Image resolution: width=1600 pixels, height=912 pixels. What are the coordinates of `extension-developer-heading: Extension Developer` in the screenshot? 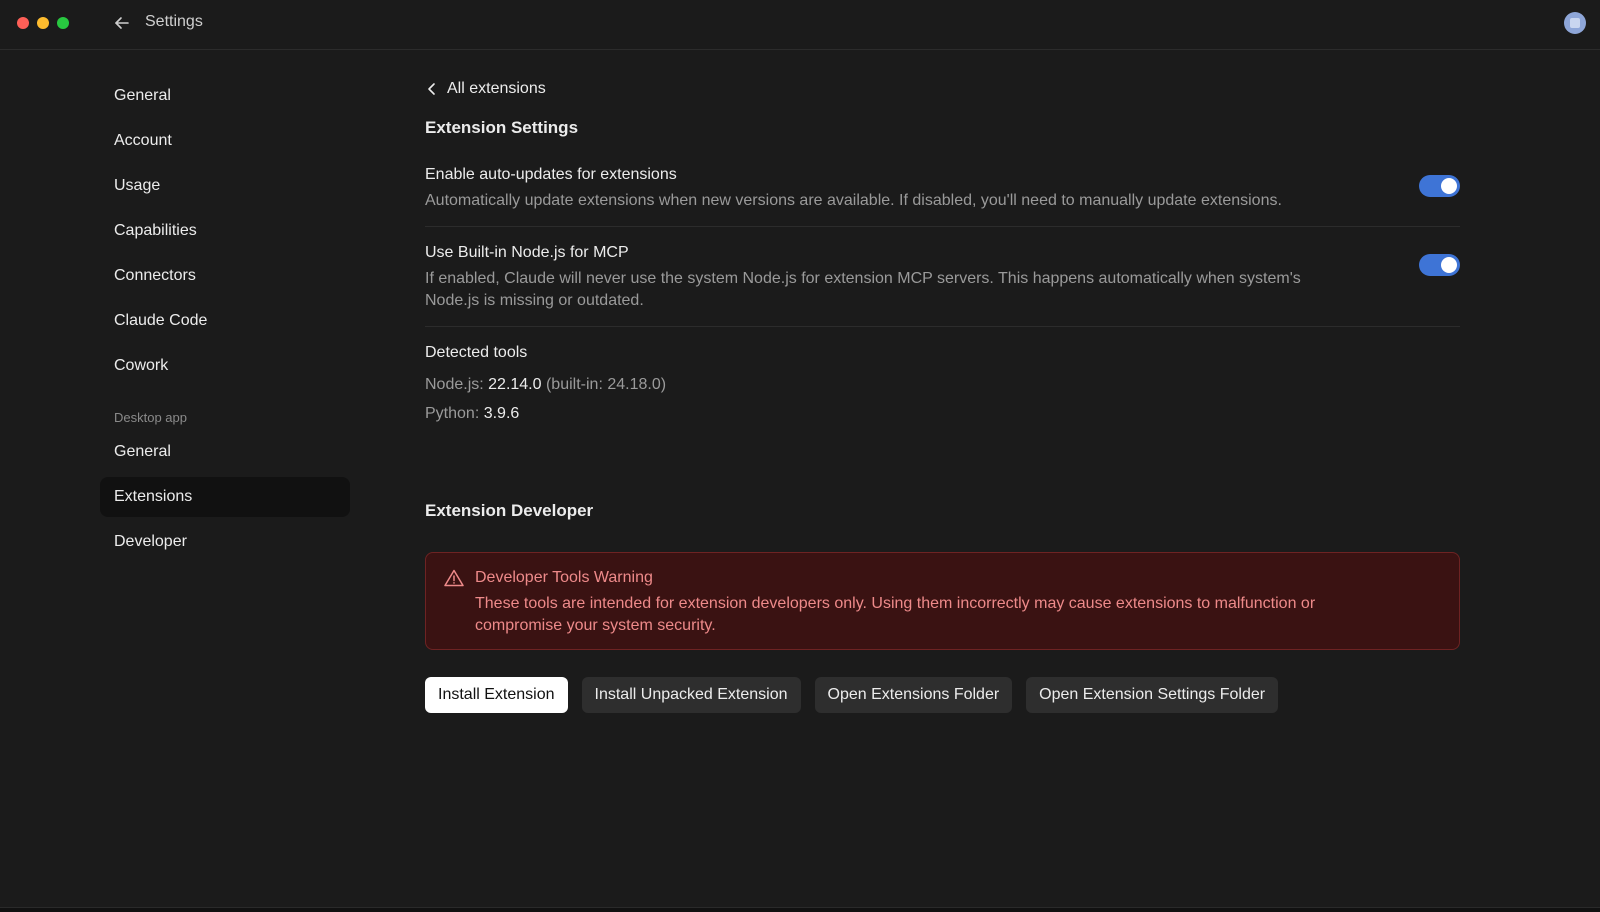 It's located at (509, 510).